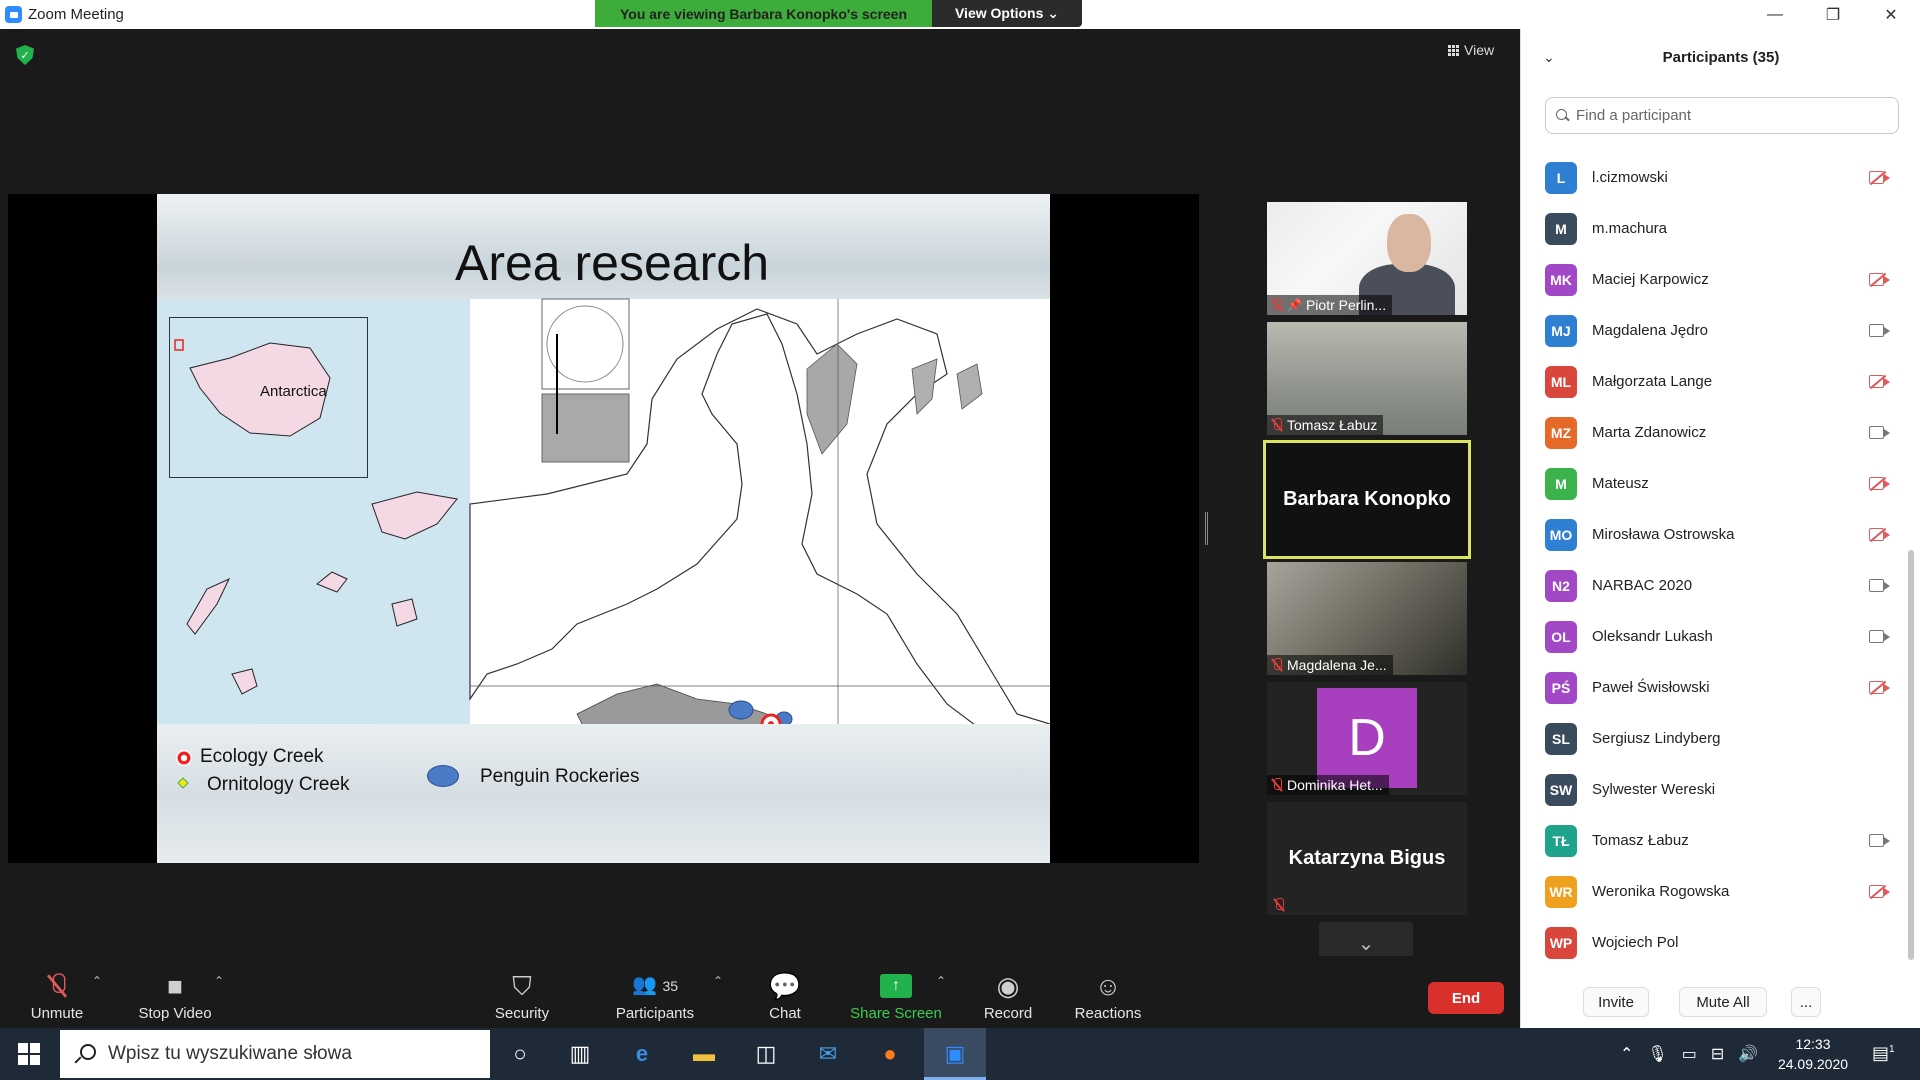 This screenshot has height=1080, width=1920. I want to click on participant-name: Barbara Konopko, so click(1367, 499).